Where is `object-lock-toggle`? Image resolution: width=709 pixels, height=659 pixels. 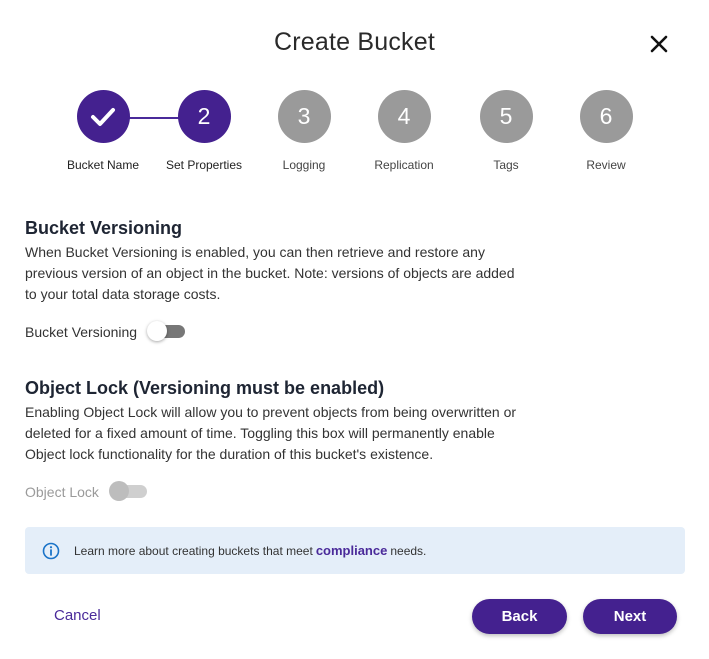 object-lock-toggle is located at coordinates (128, 491).